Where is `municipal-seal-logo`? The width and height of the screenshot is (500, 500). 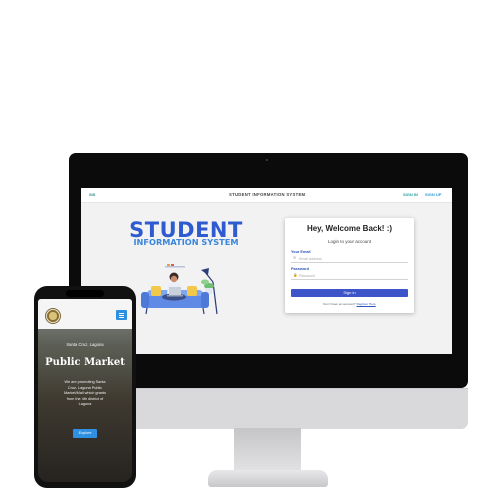 municipal-seal-logo is located at coordinates (53, 316).